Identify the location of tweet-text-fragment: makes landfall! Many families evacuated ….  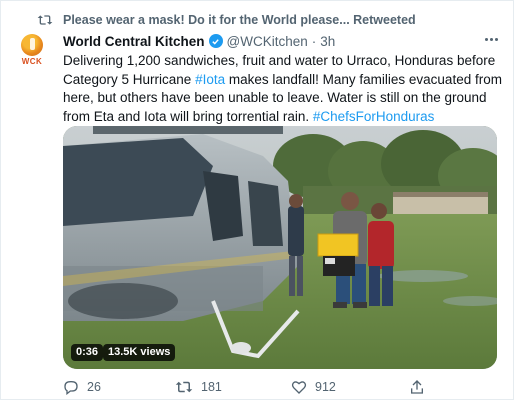
(363, 79).